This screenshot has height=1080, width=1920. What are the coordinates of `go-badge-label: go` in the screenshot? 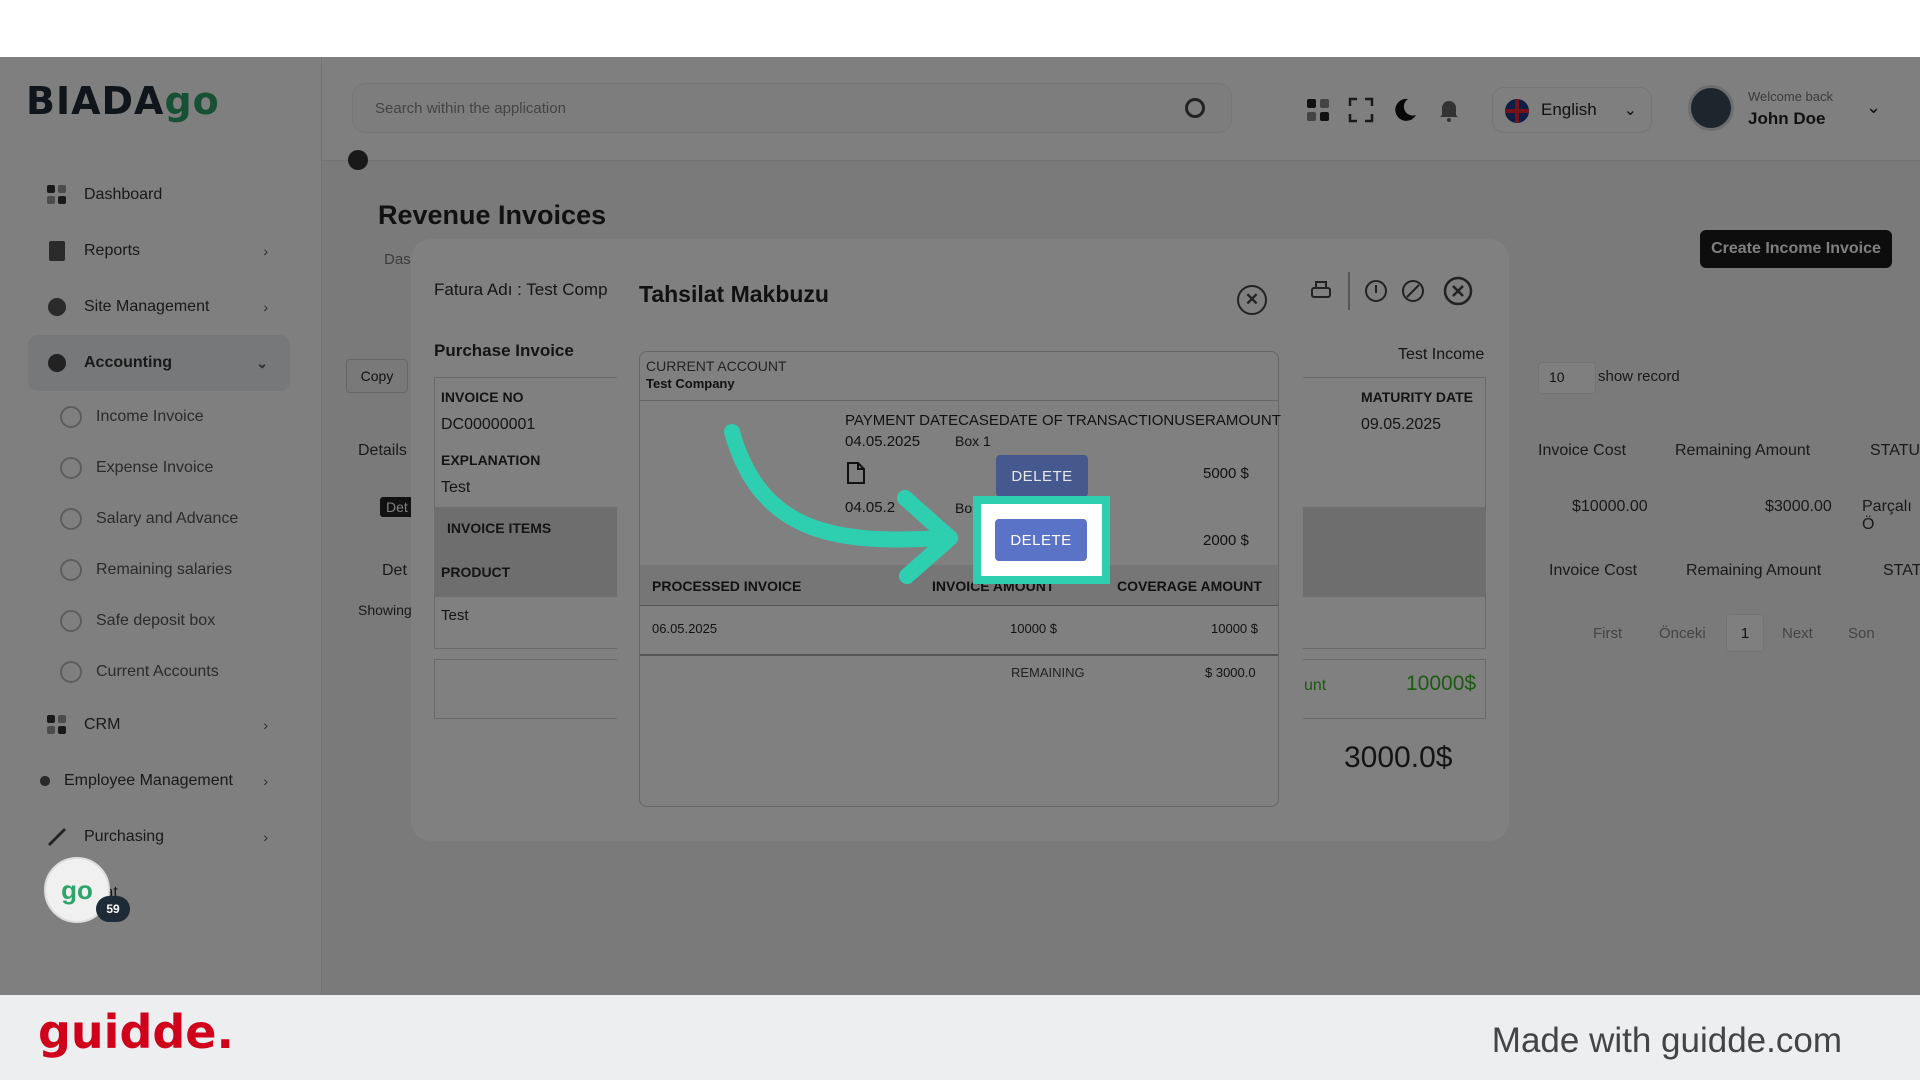 It's located at (77, 889).